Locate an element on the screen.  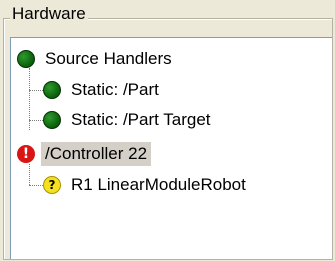
error-icon: ! is located at coordinates (26, 154).